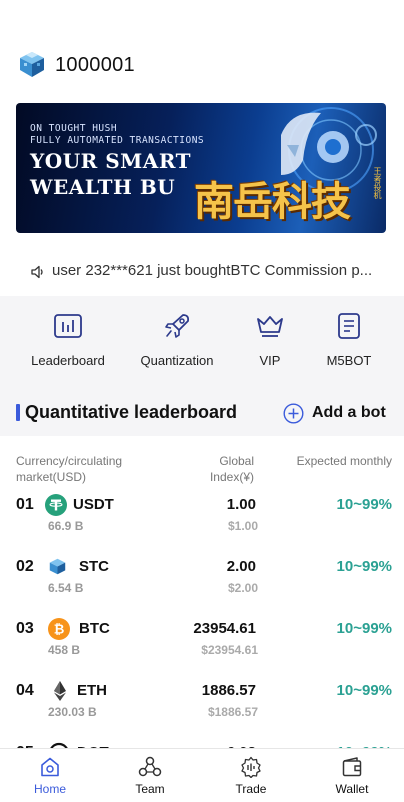  I want to click on bitcoin-icon: ₿, so click(59, 629).